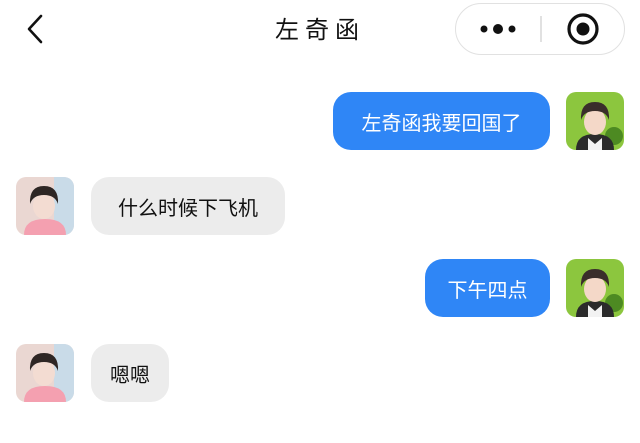 Image resolution: width=640 pixels, height=443 pixels. I want to click on message-bubble-sent: 左奇函我要回国了, so click(441, 121).